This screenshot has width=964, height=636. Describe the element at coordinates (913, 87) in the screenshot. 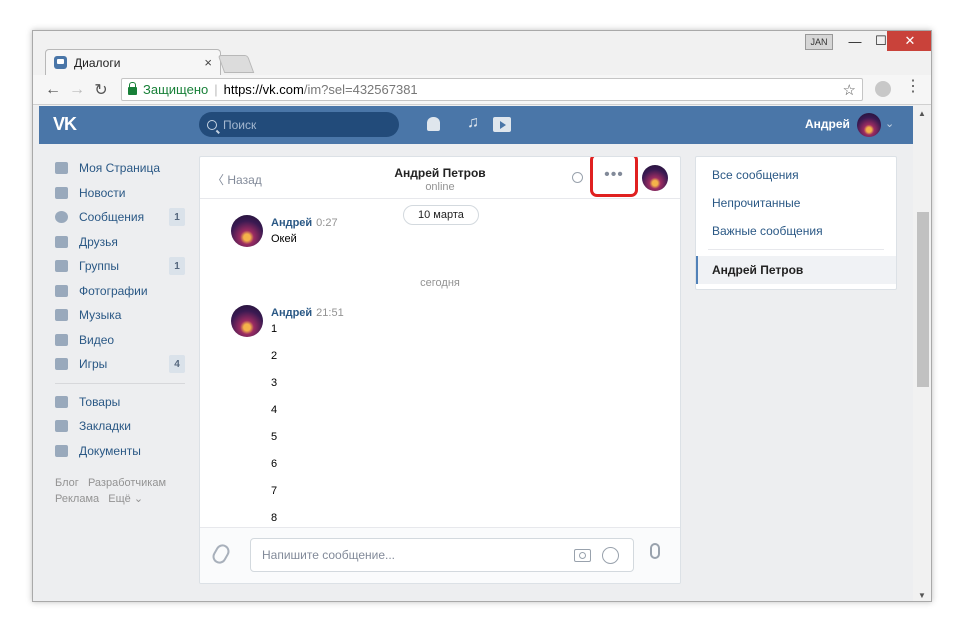

I see `browser-menu-icon: ⋮` at that location.